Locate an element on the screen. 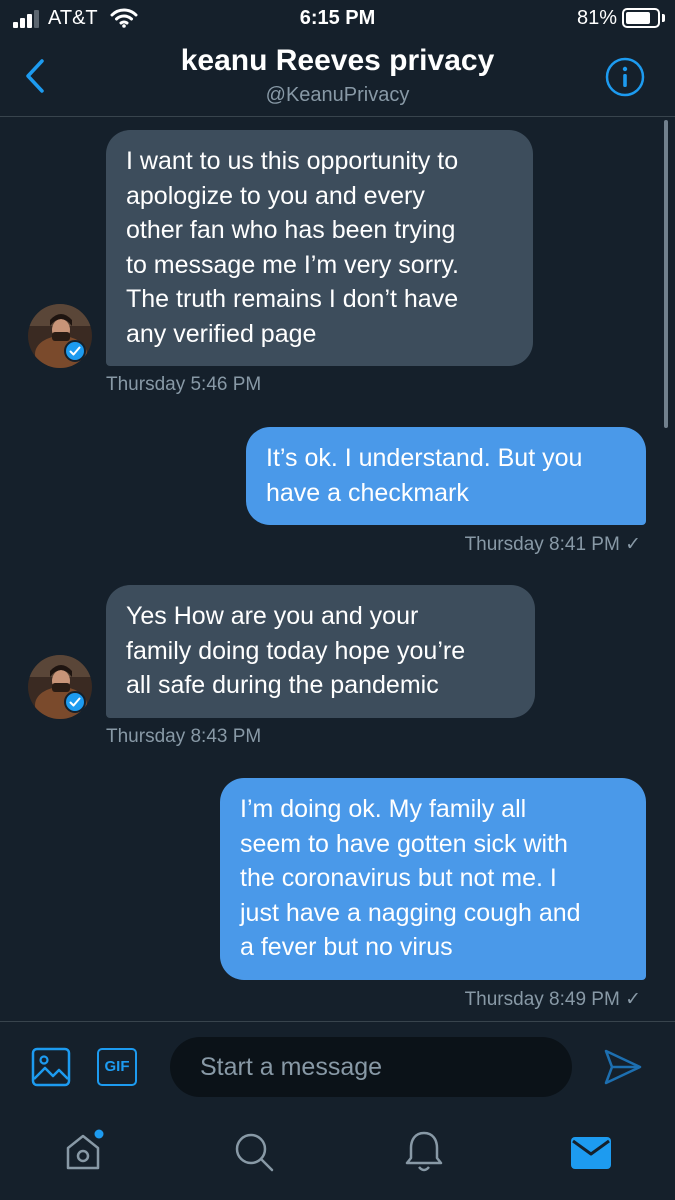 This screenshot has width=675, height=1200. search-icon is located at coordinates (254, 1152).